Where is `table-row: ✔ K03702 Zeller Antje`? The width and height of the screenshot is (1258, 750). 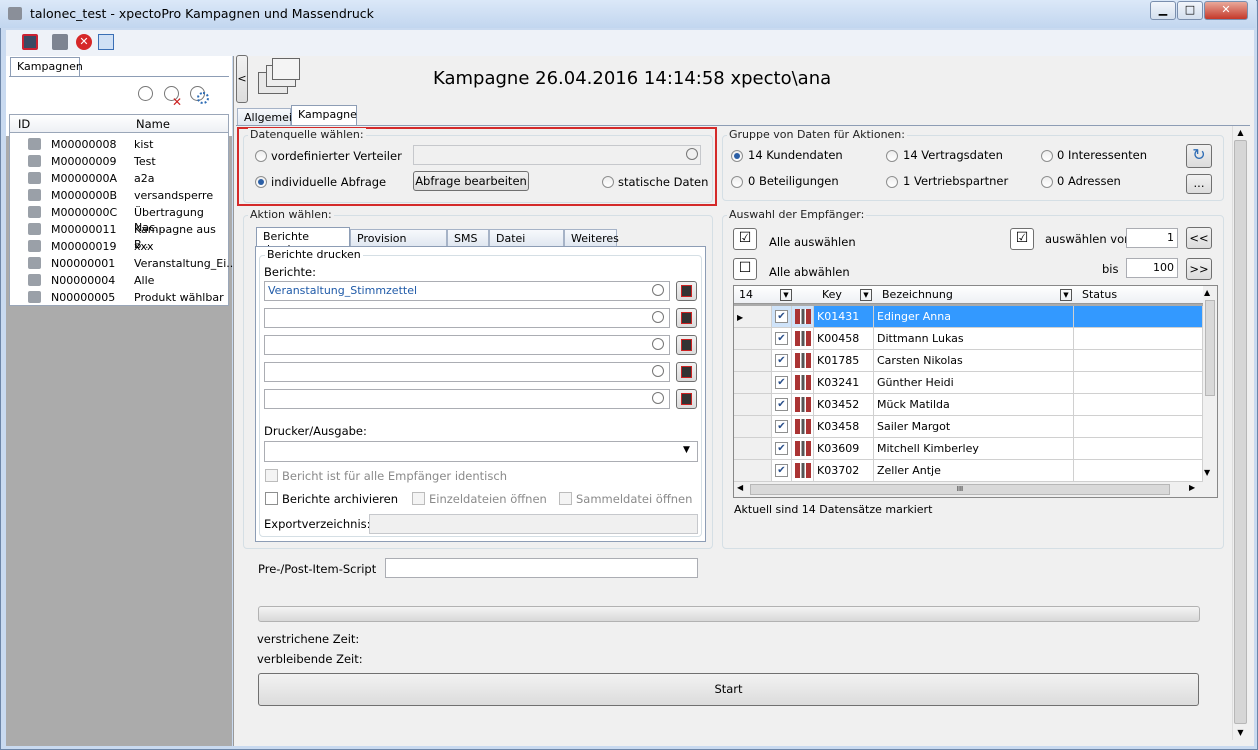 table-row: ✔ K03702 Zeller Antje is located at coordinates (968, 471).